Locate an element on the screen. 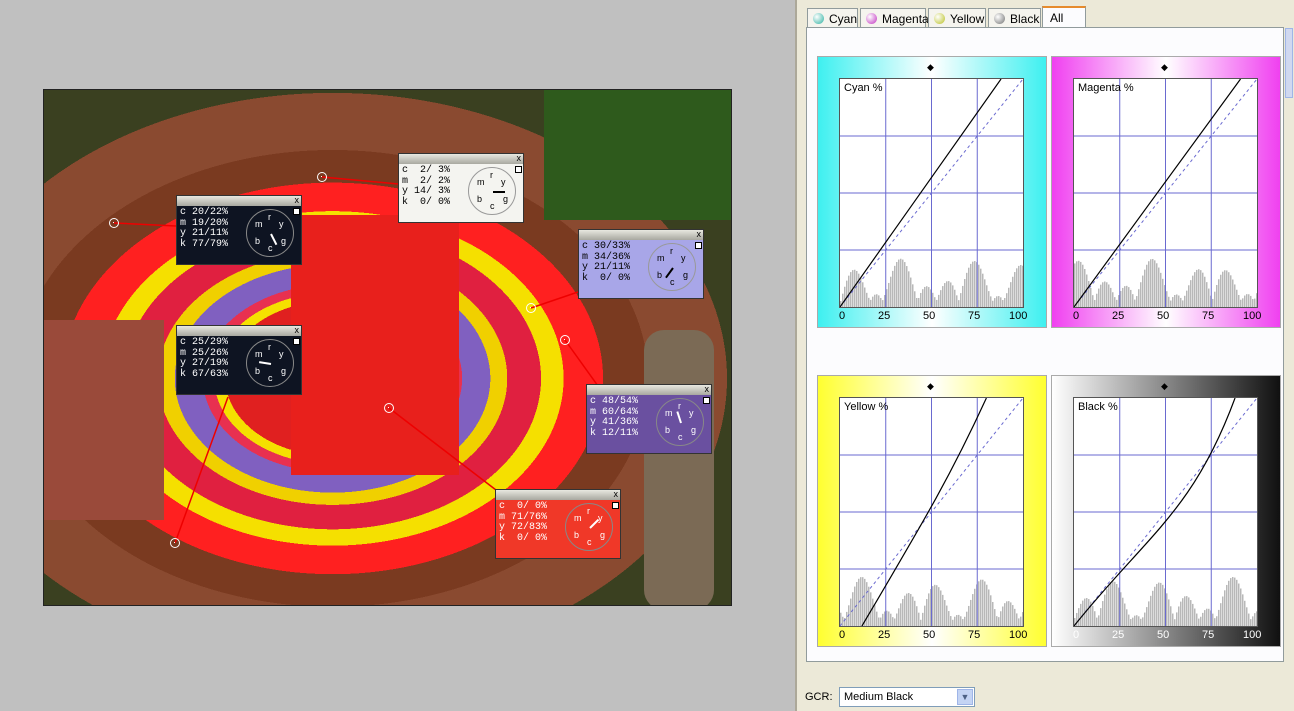  curve-graph-black: ◆ Black % 0 25 50 75 100 is located at coordinates (1166, 511).